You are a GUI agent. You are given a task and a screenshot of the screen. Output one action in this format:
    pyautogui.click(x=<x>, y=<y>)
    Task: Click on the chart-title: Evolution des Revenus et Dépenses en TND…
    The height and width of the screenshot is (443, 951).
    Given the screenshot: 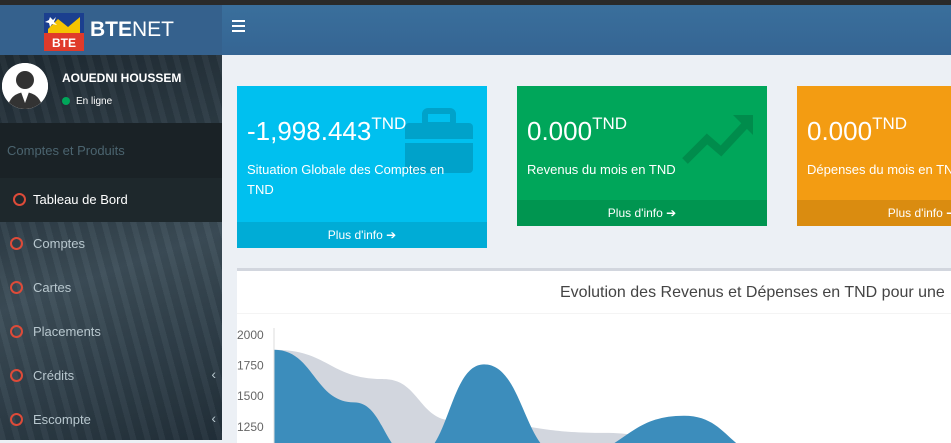 What is the action you would take?
    pyautogui.click(x=752, y=292)
    